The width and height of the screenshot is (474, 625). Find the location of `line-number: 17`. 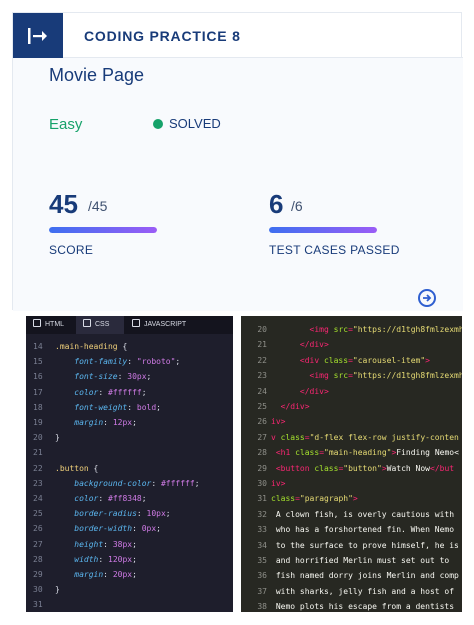

line-number: 17 is located at coordinates (38, 392).